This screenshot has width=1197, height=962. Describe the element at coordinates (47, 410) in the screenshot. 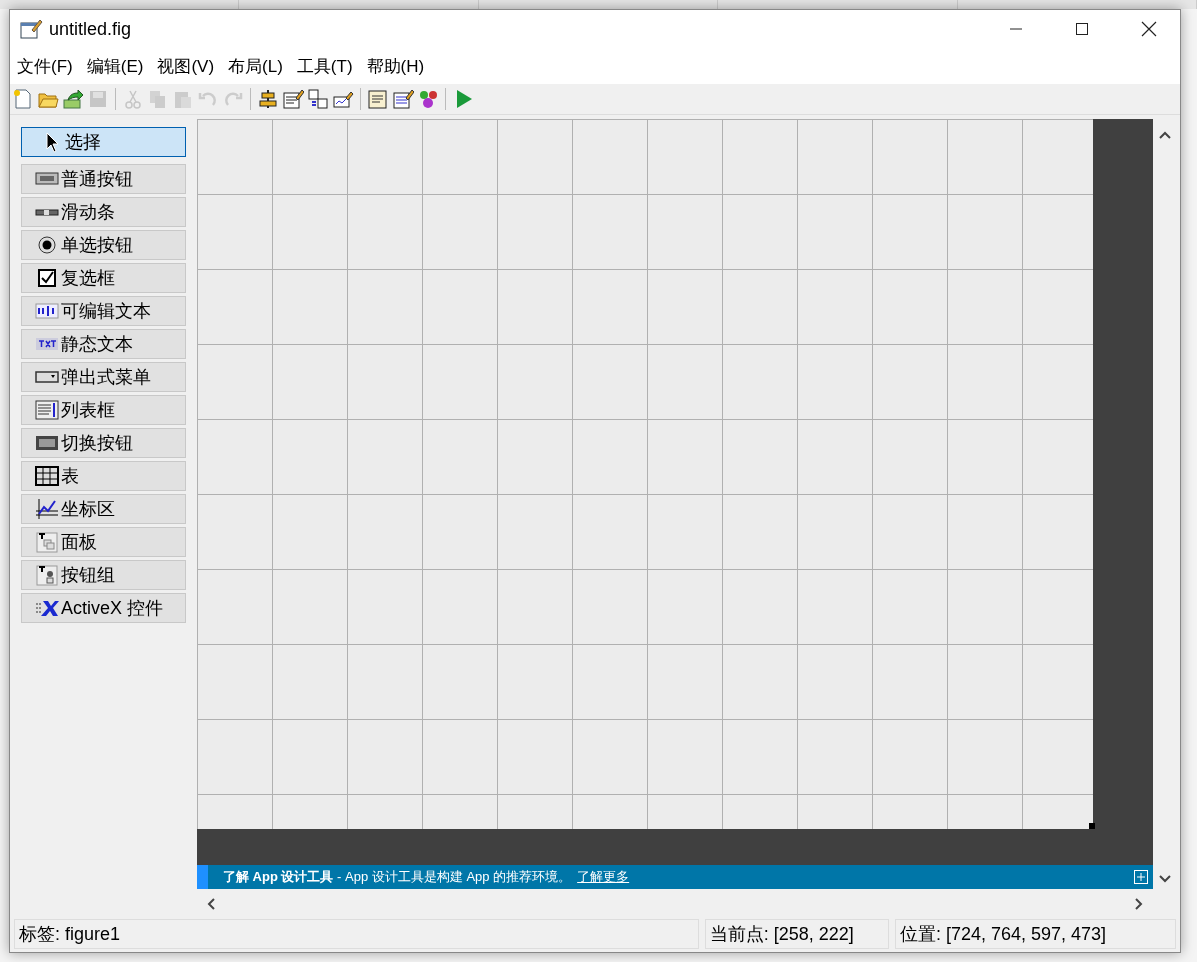

I see `listbox-icon` at that location.